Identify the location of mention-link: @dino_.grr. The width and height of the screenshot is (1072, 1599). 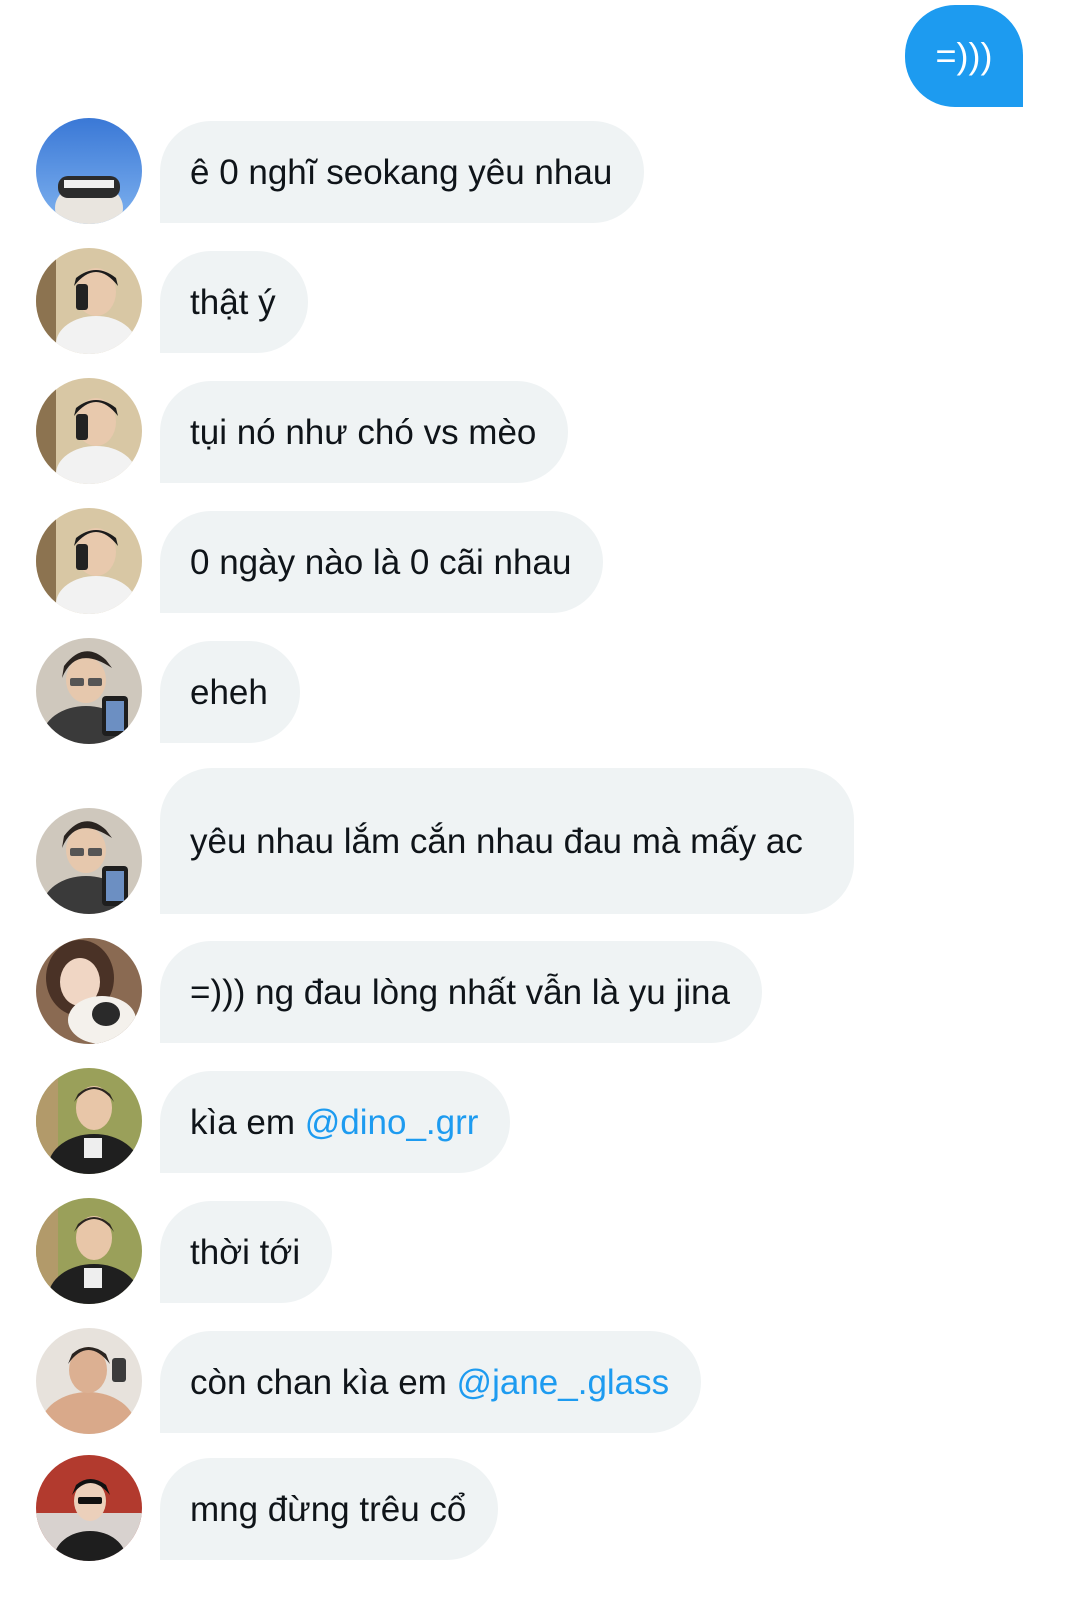
(392, 1122).